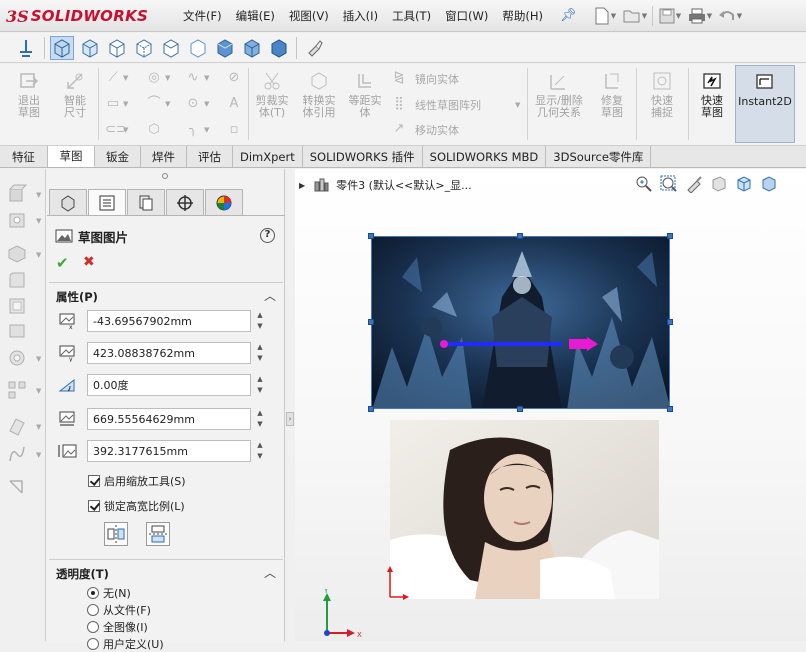 This screenshot has height=652, width=806. What do you see at coordinates (119, 610) in the screenshot?
I see `transparency-from-file-radio: 从文件(F)` at bounding box center [119, 610].